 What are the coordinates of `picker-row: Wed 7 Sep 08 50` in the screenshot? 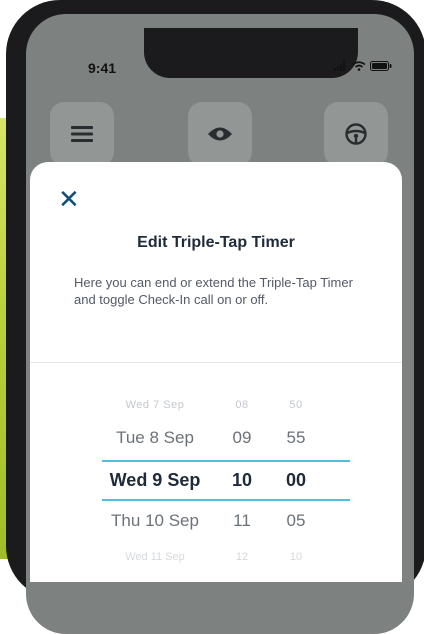 It's located at (215, 405).